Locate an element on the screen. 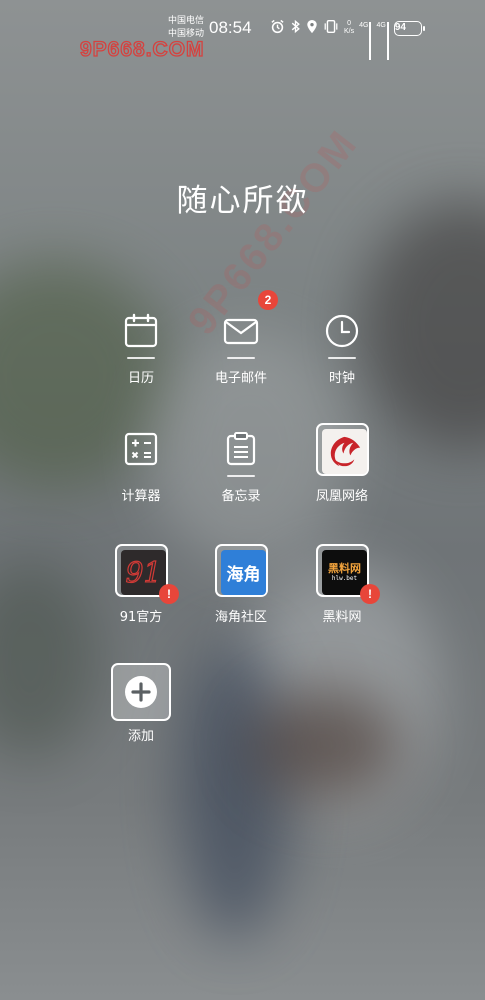  calculator-tile is located at coordinates (141, 452).